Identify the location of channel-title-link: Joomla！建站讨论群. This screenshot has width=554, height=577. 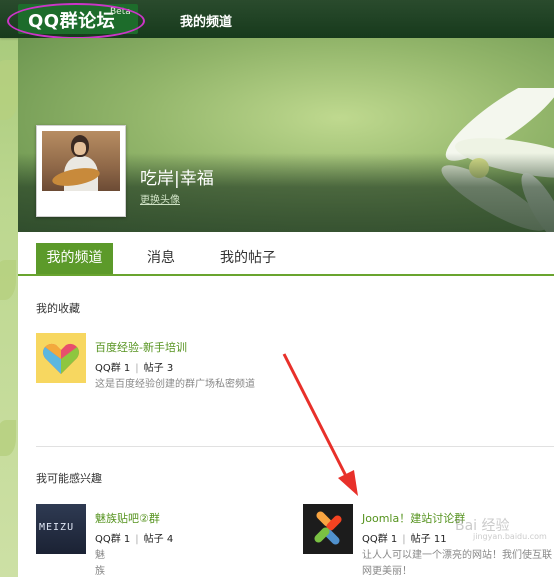
(413, 518).